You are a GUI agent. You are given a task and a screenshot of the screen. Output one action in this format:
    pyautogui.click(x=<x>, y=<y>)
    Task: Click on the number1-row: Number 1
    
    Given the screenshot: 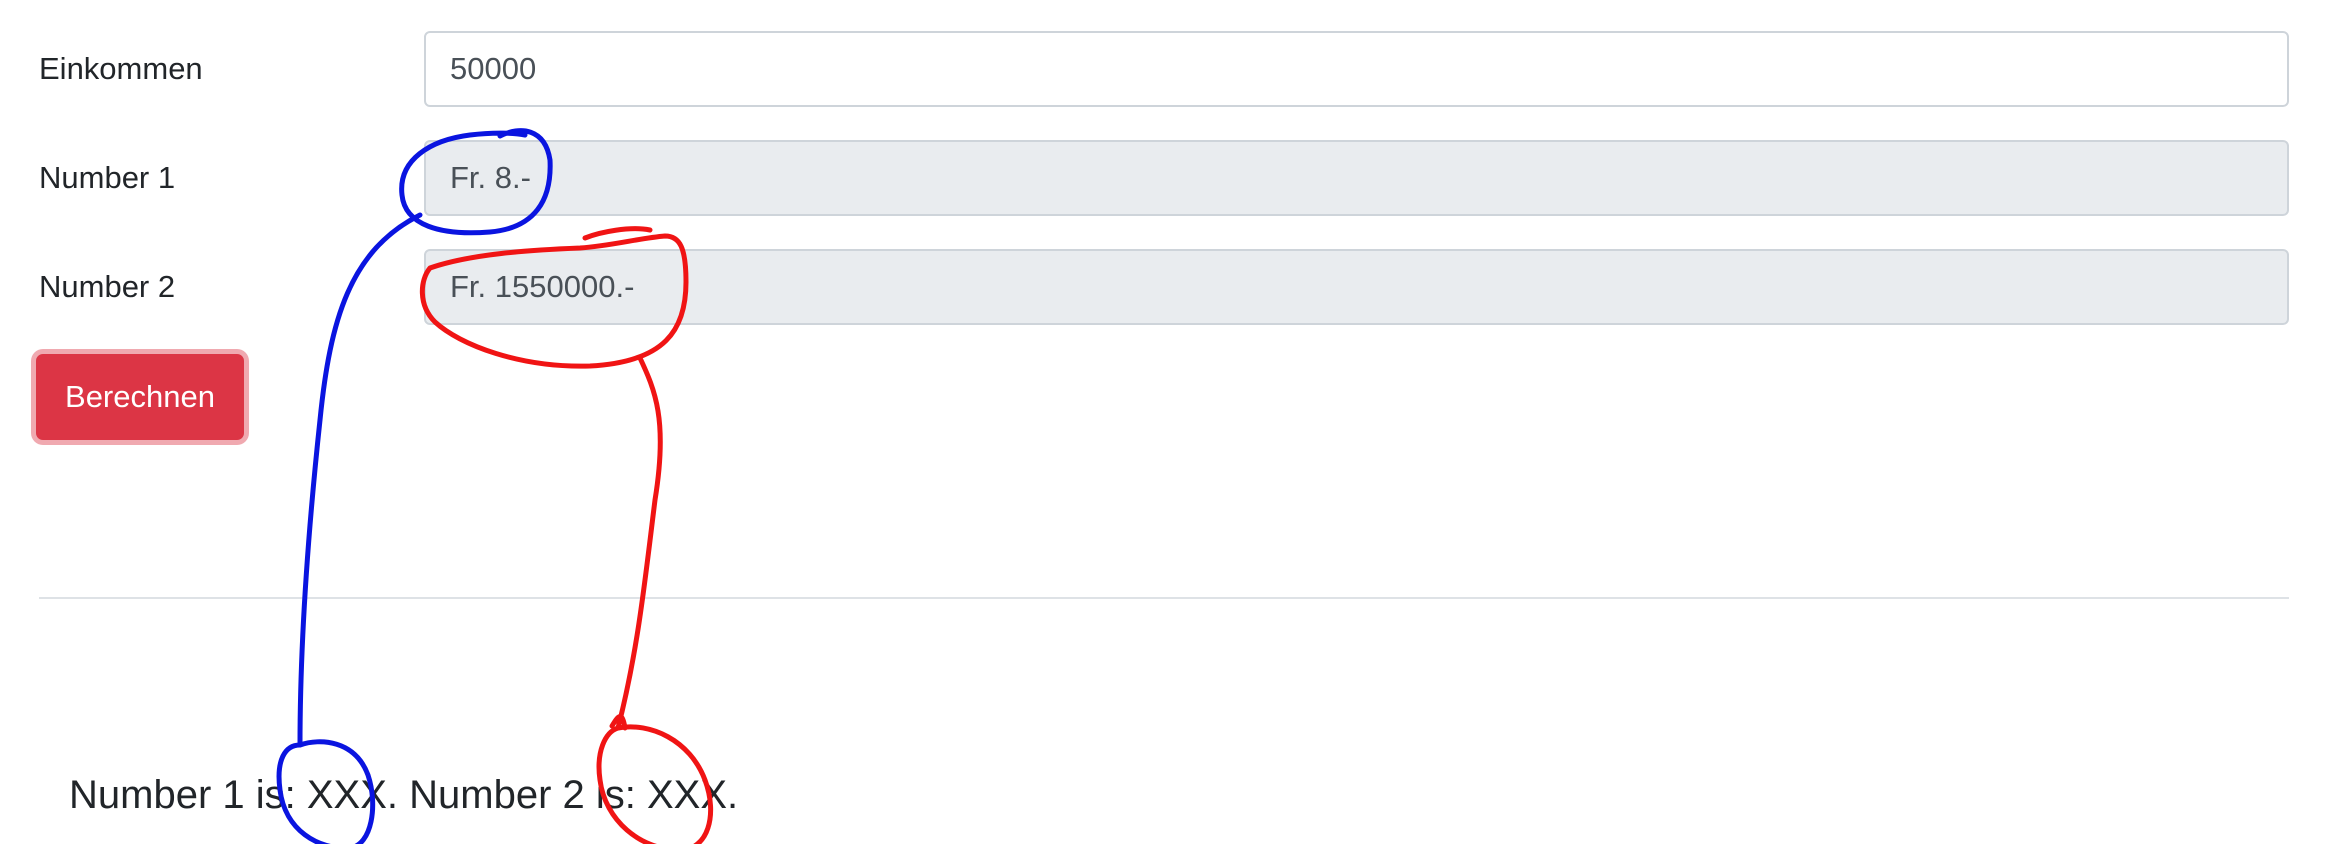 What is the action you would take?
    pyautogui.click(x=1164, y=178)
    